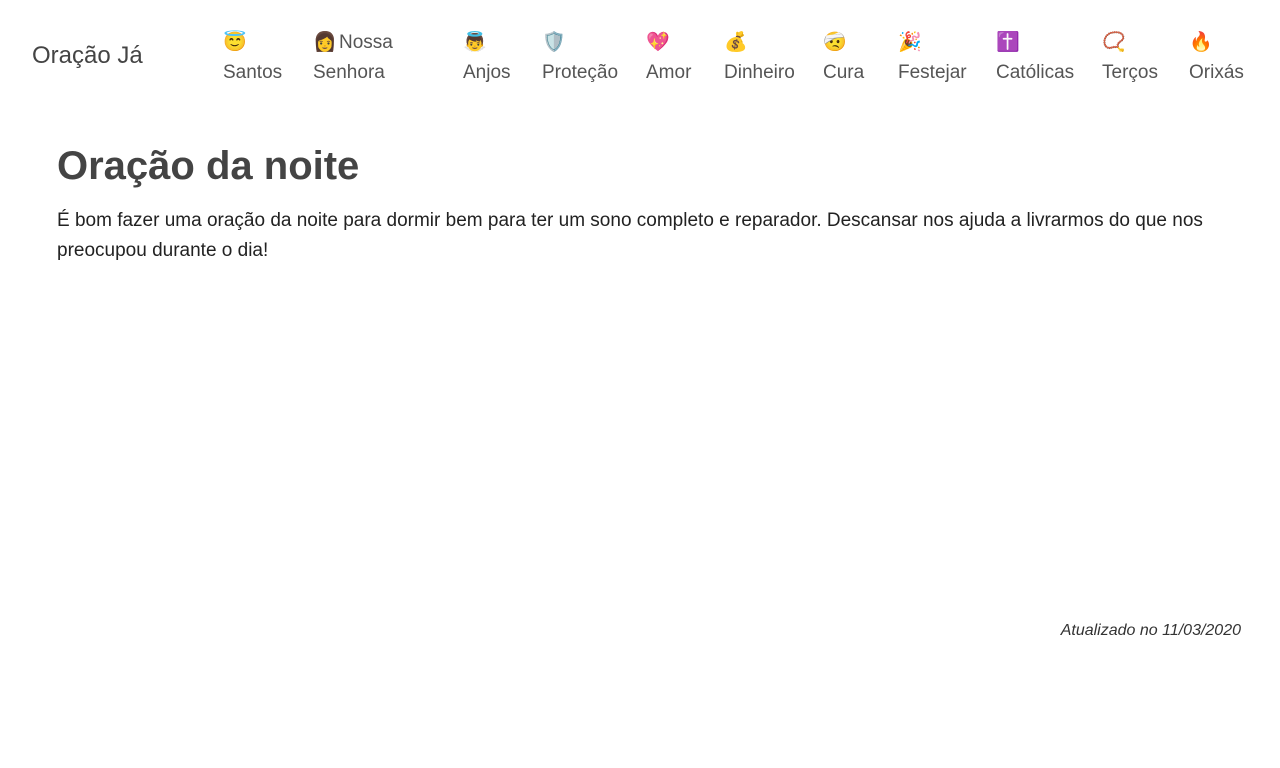  What do you see at coordinates (235, 42) in the screenshot?
I see `halo-smile-icon: 😇` at bounding box center [235, 42].